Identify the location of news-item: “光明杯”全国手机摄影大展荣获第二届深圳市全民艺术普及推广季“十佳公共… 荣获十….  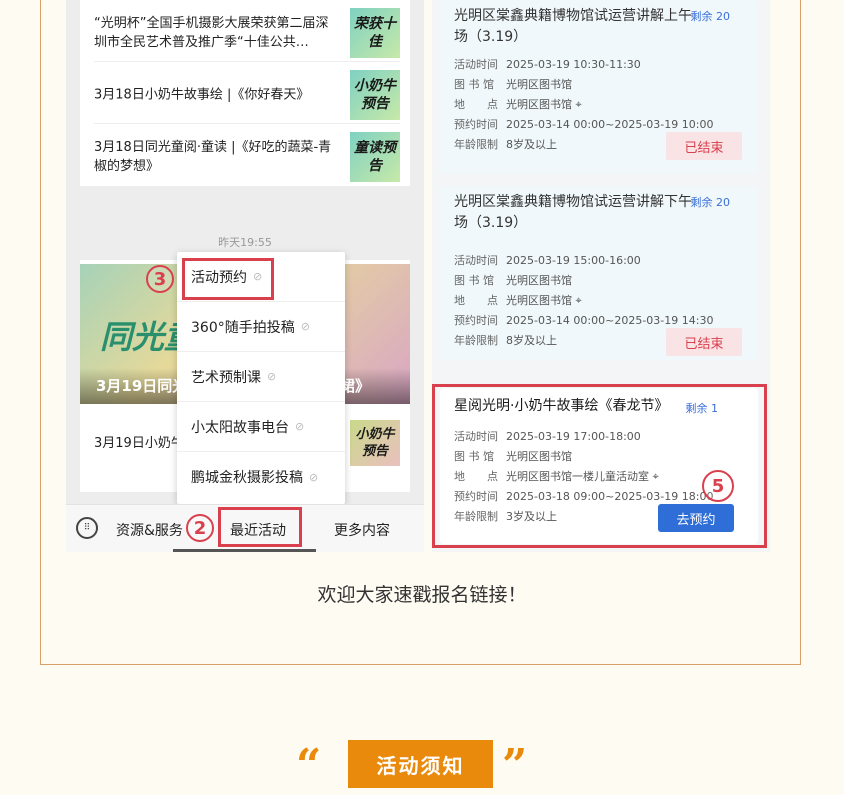
(247, 33).